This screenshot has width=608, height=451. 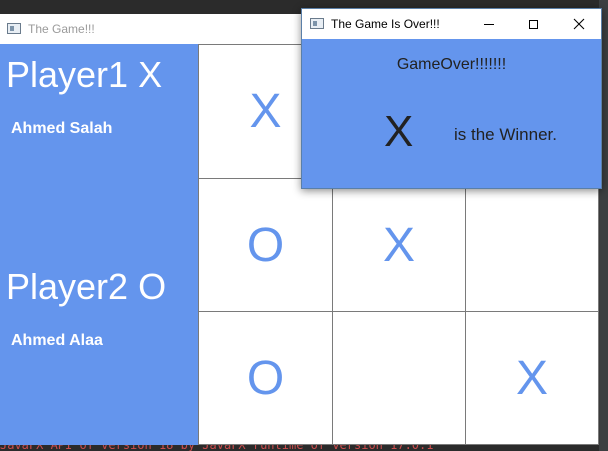 What do you see at coordinates (505, 134) in the screenshot?
I see `winner-text: is the Winner.` at bounding box center [505, 134].